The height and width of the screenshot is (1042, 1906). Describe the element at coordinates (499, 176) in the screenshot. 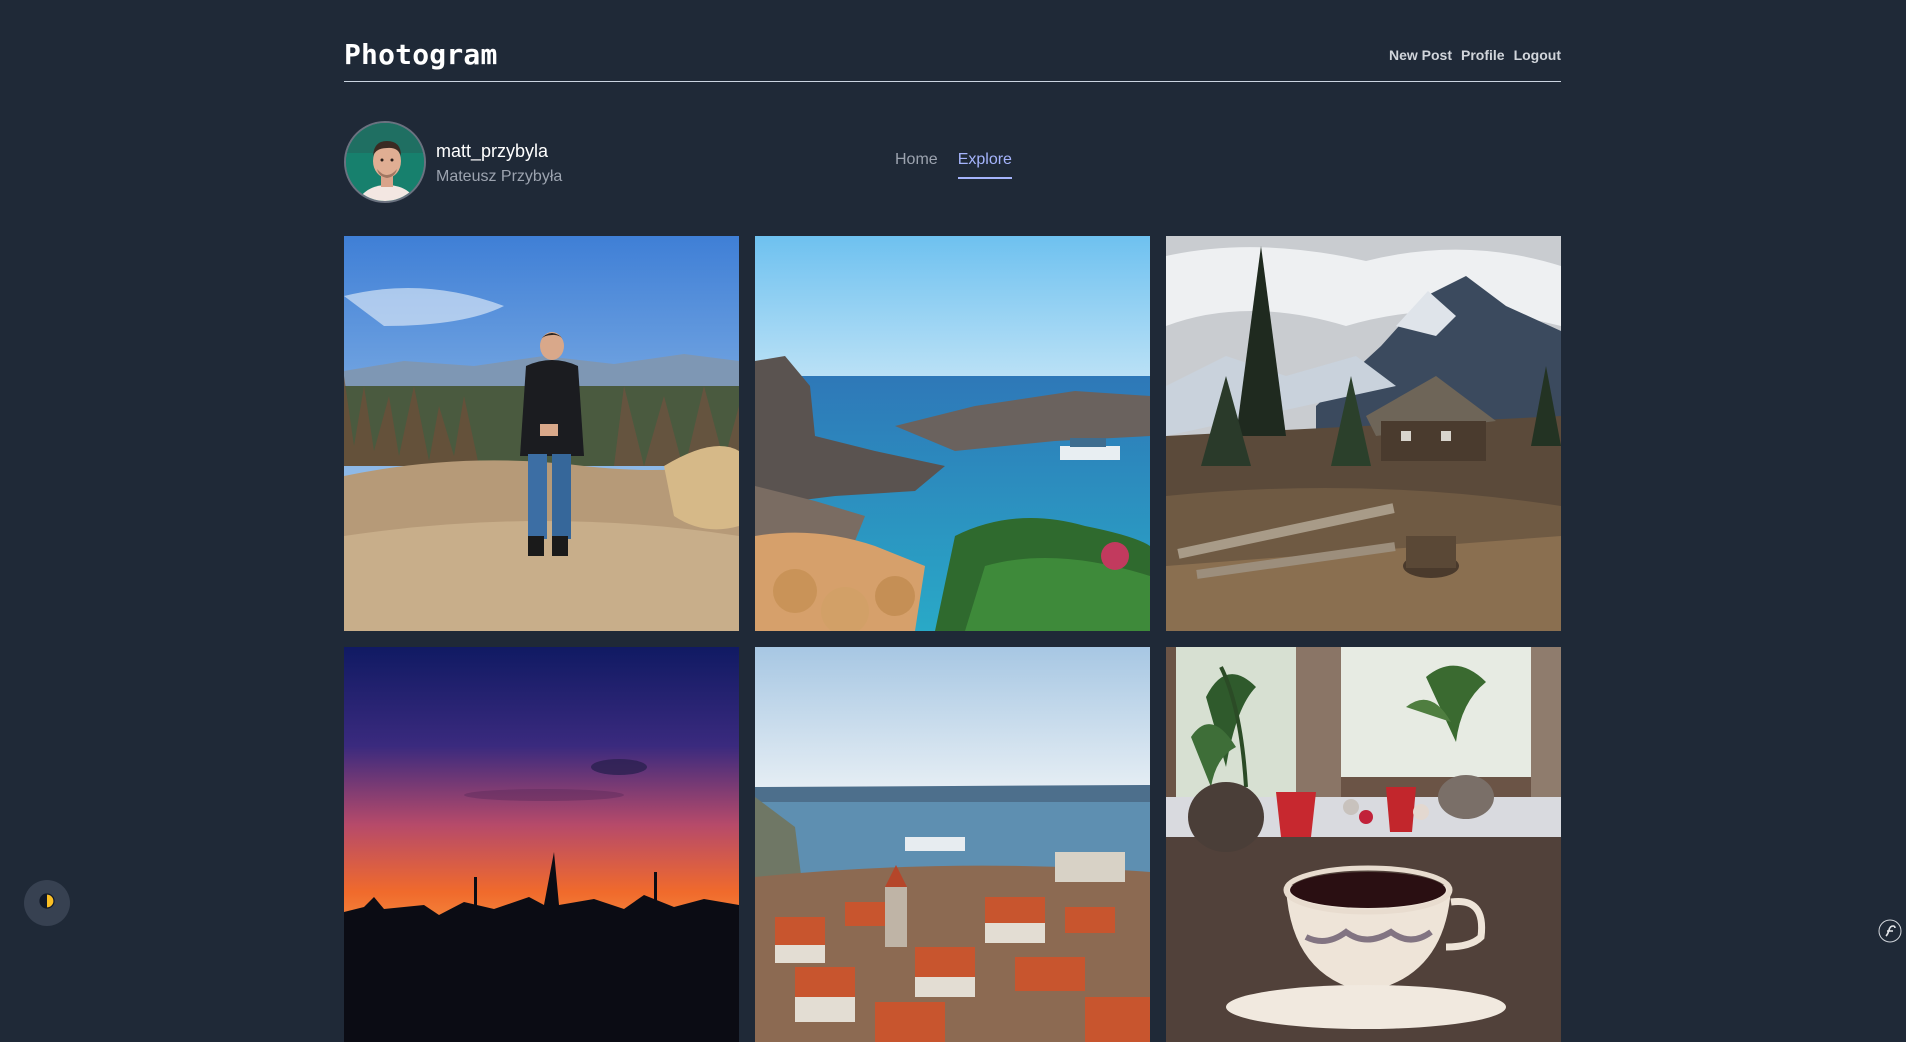

I see `profile-full-name: Mateusz Przybyła` at that location.